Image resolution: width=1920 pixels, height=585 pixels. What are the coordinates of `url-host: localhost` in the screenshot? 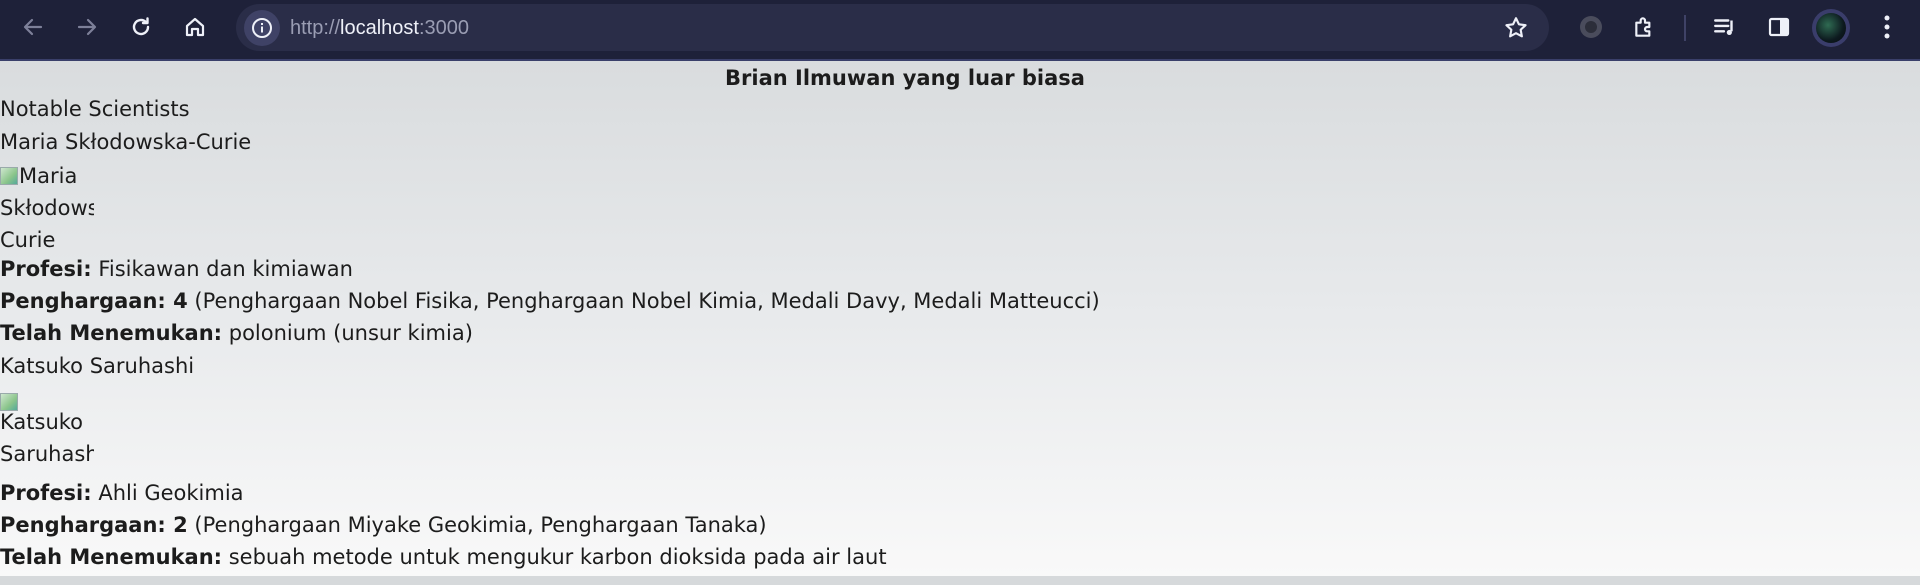 It's located at (379, 28).